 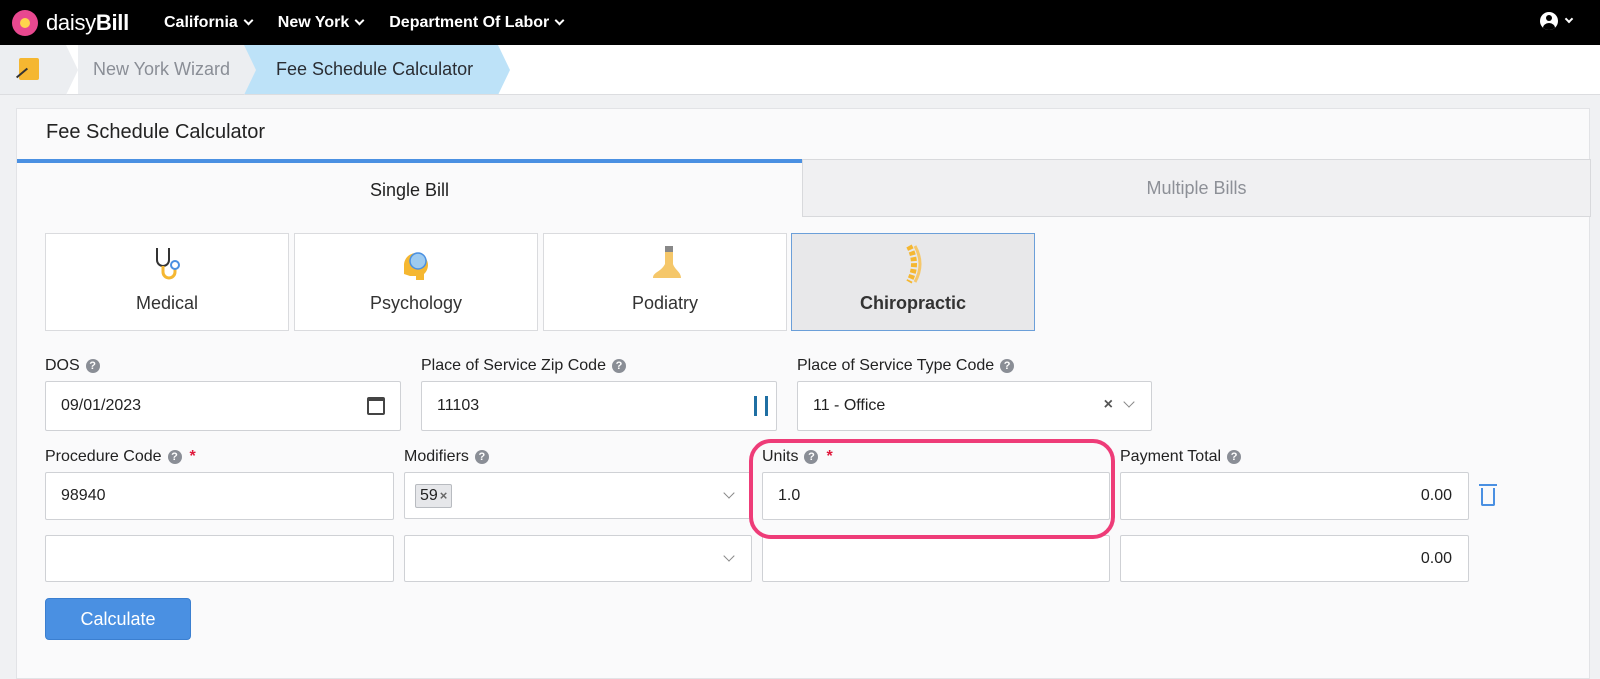 What do you see at coordinates (83, 495) in the screenshot?
I see `procedure-code-value: 98940` at bounding box center [83, 495].